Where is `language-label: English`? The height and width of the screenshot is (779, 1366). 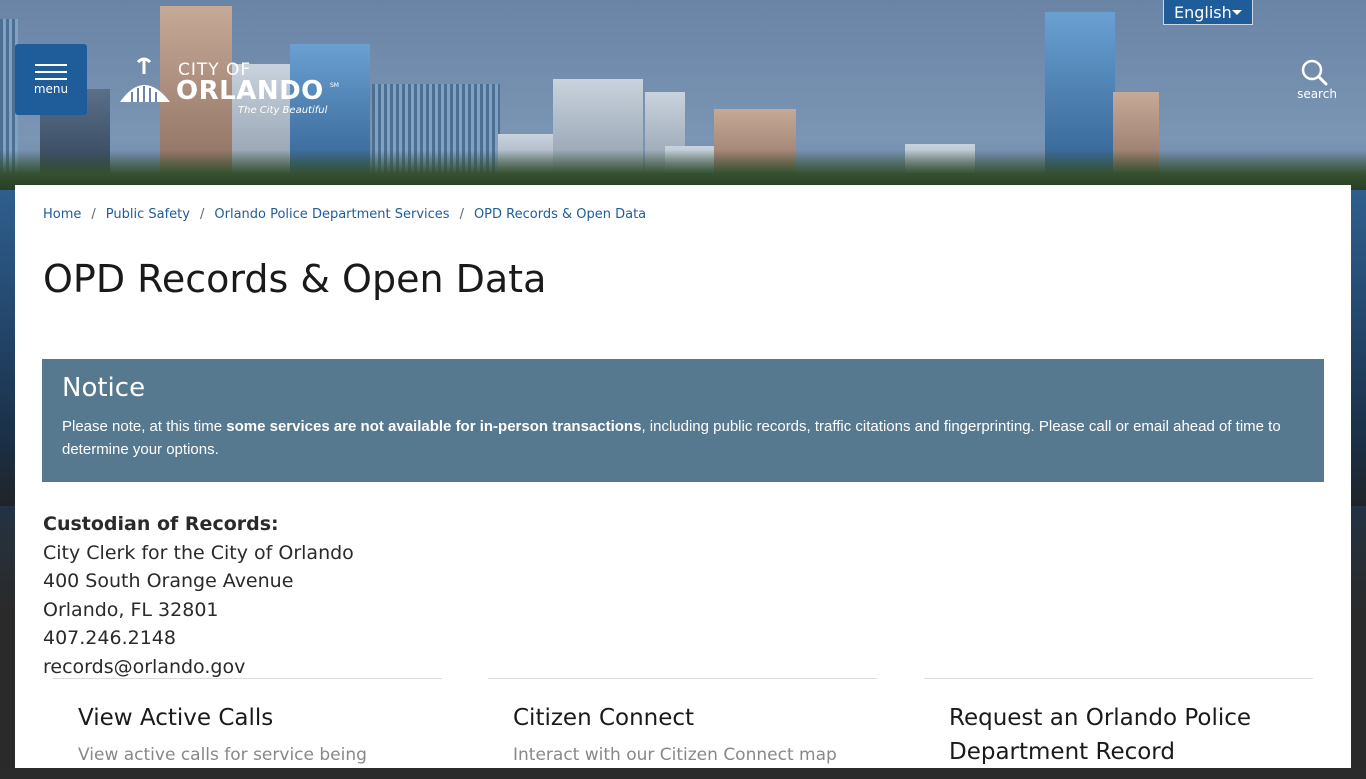
language-label: English is located at coordinates (1203, 12).